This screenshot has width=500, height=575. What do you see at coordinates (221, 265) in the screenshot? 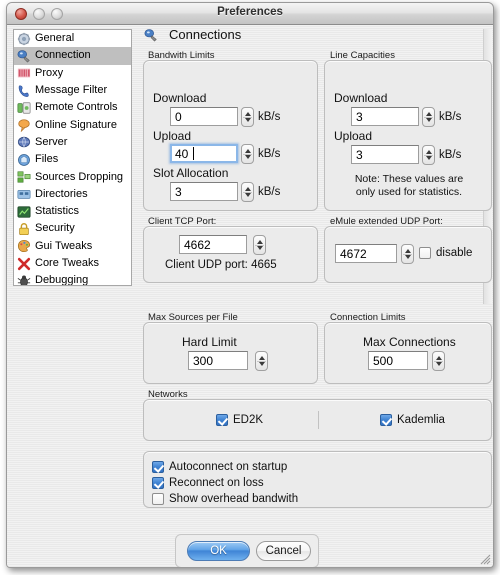
I see `client-udp-port-text: Client UDP port: 4665` at bounding box center [221, 265].